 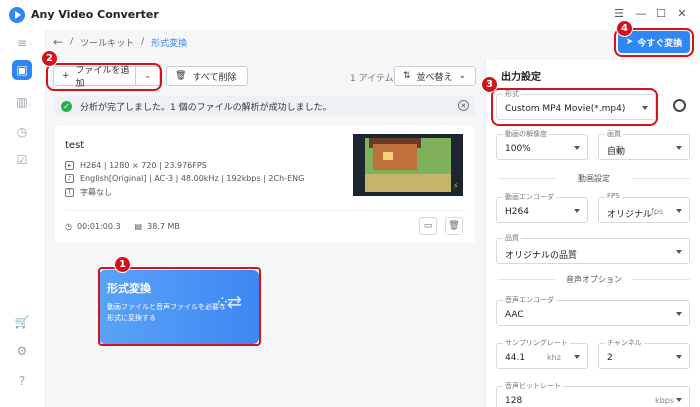 I want to click on tasks-icon: ☑, so click(x=22, y=160).